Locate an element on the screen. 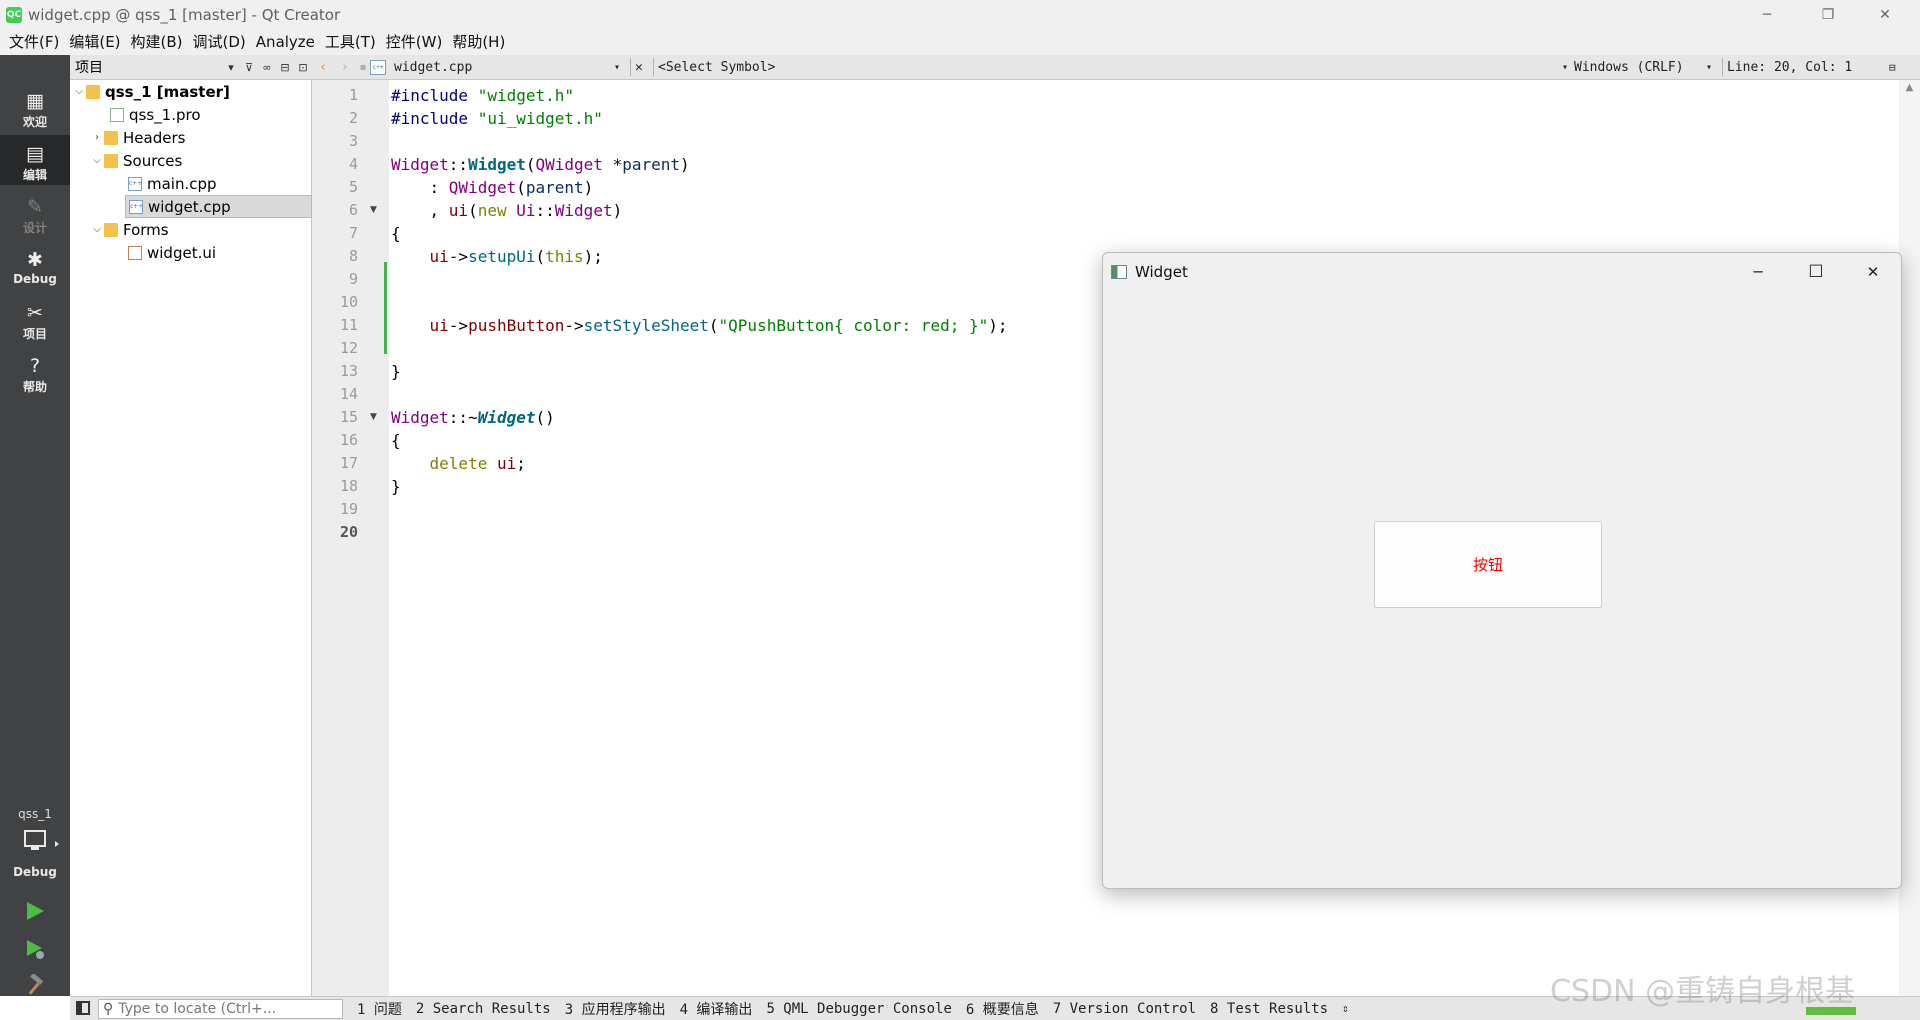  line-number: 19 is located at coordinates (348, 509).